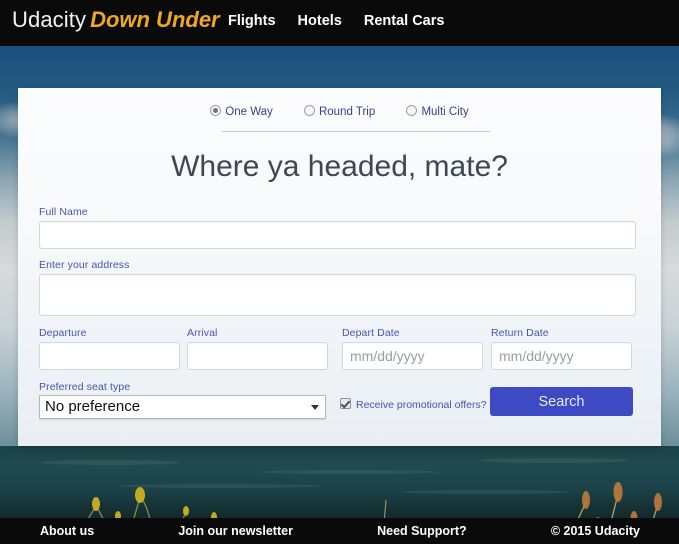 This screenshot has width=679, height=544. What do you see at coordinates (345, 403) in the screenshot?
I see `checkbox-checked-icon` at bounding box center [345, 403].